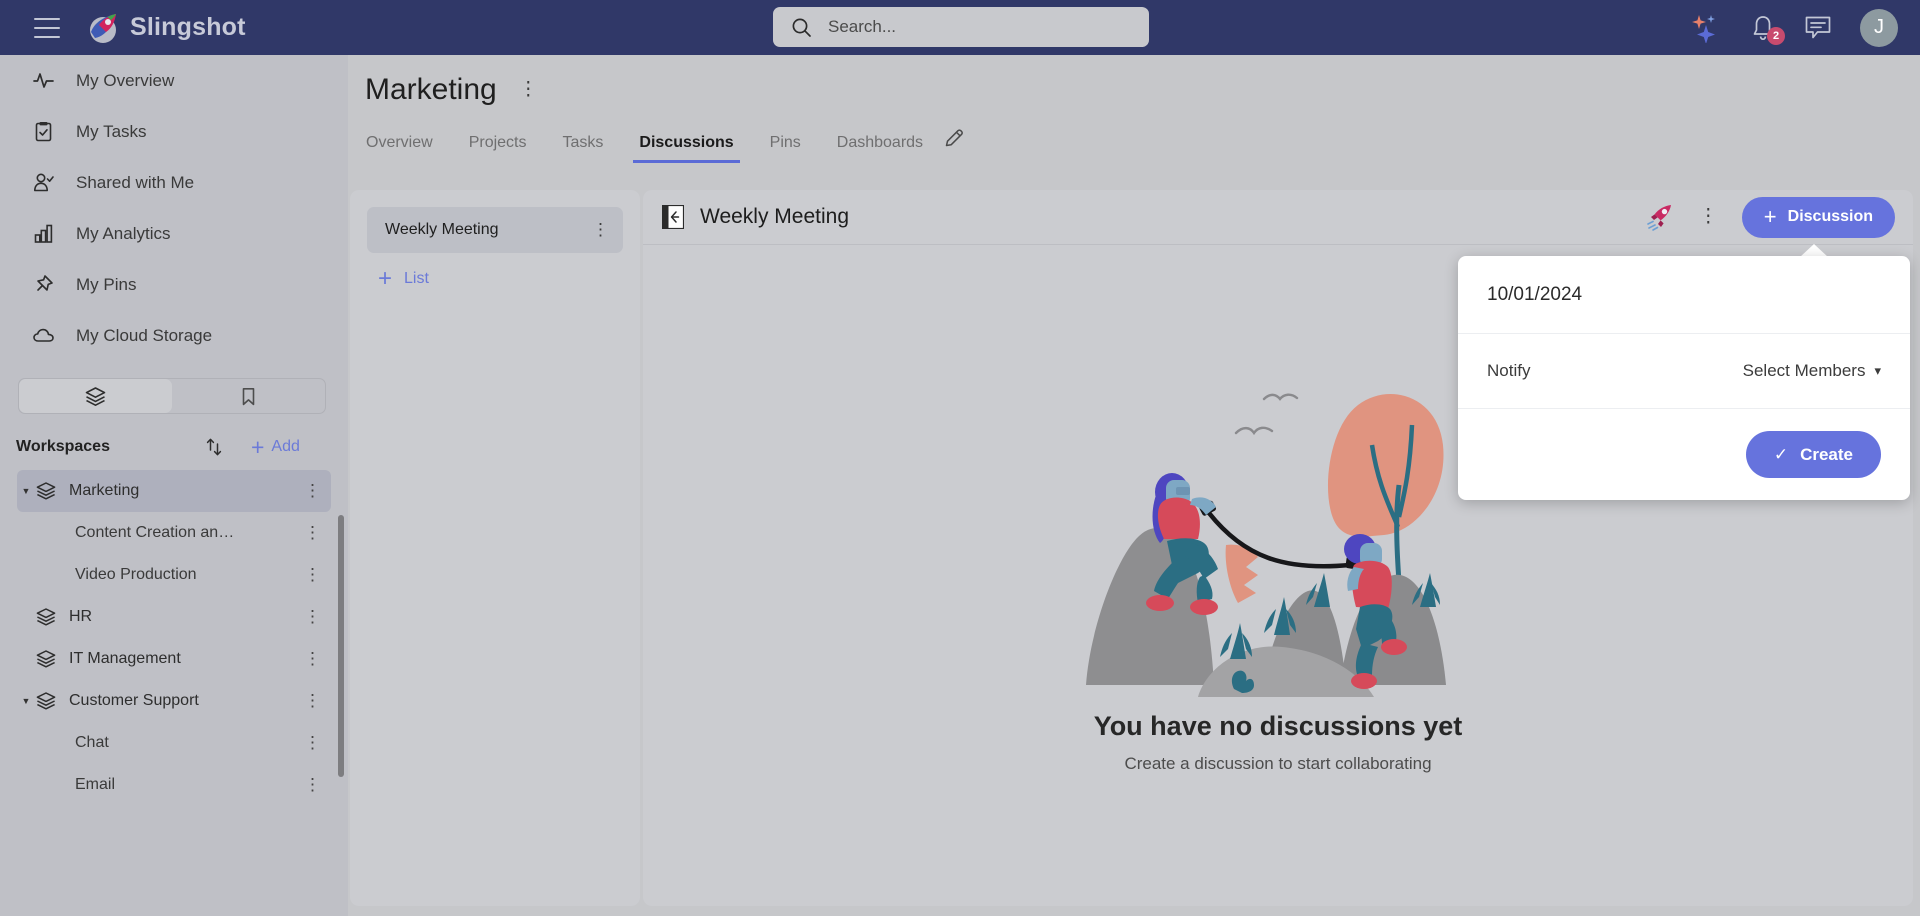 This screenshot has width=1920, height=916. Describe the element at coordinates (582, 148) in the screenshot. I see `tab-tasks: Tasks` at that location.